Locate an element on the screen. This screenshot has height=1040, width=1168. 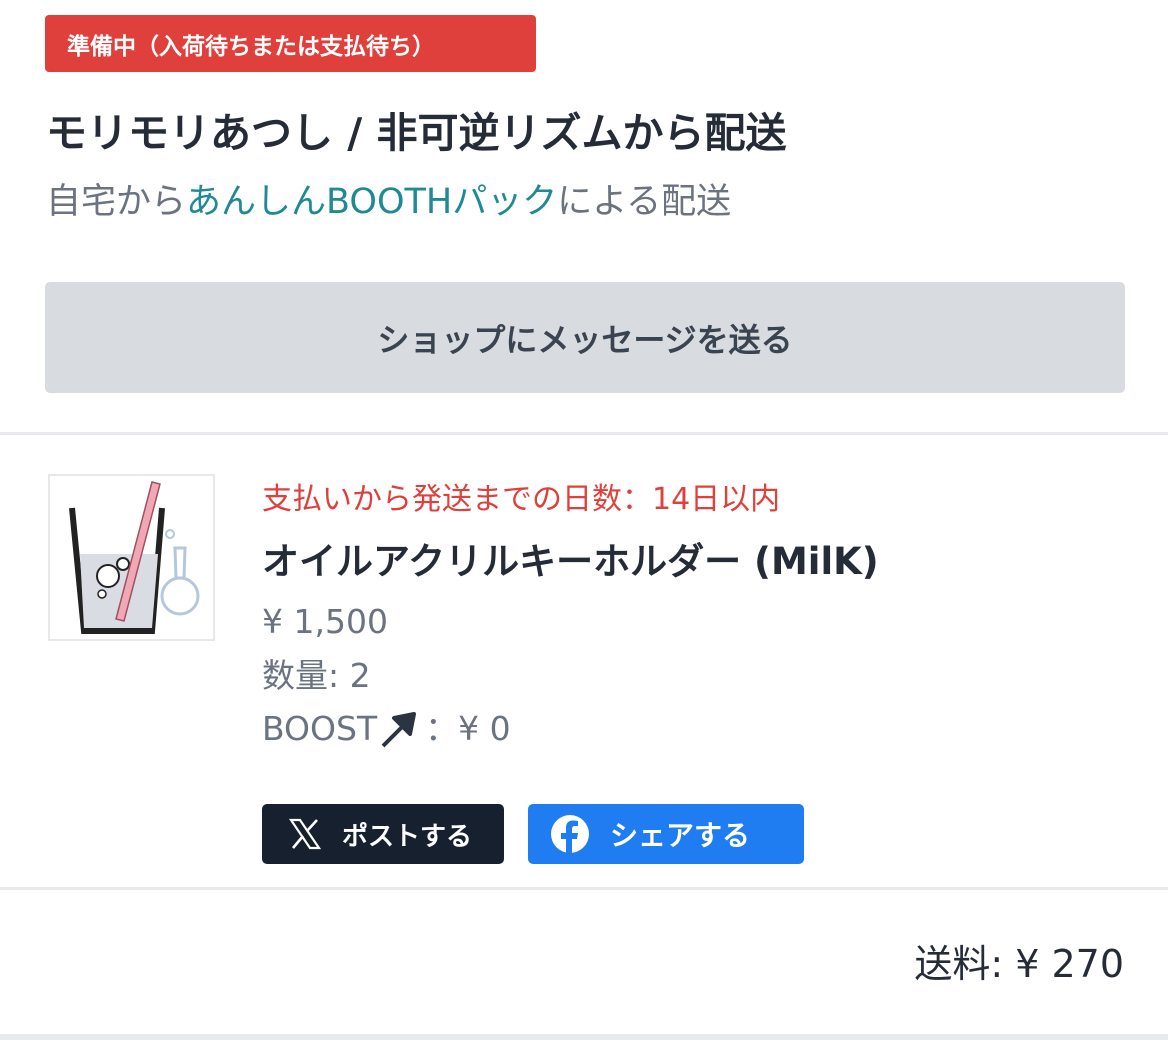
boost-value: ：¥ 0 is located at coordinates (468, 728).